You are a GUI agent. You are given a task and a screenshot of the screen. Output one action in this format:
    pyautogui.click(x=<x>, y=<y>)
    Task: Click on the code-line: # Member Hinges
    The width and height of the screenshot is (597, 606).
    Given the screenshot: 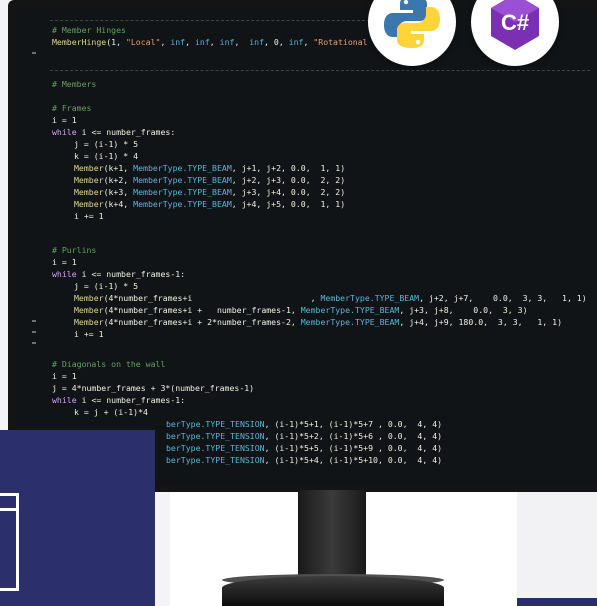 What is the action you would take?
    pyautogui.click(x=89, y=30)
    